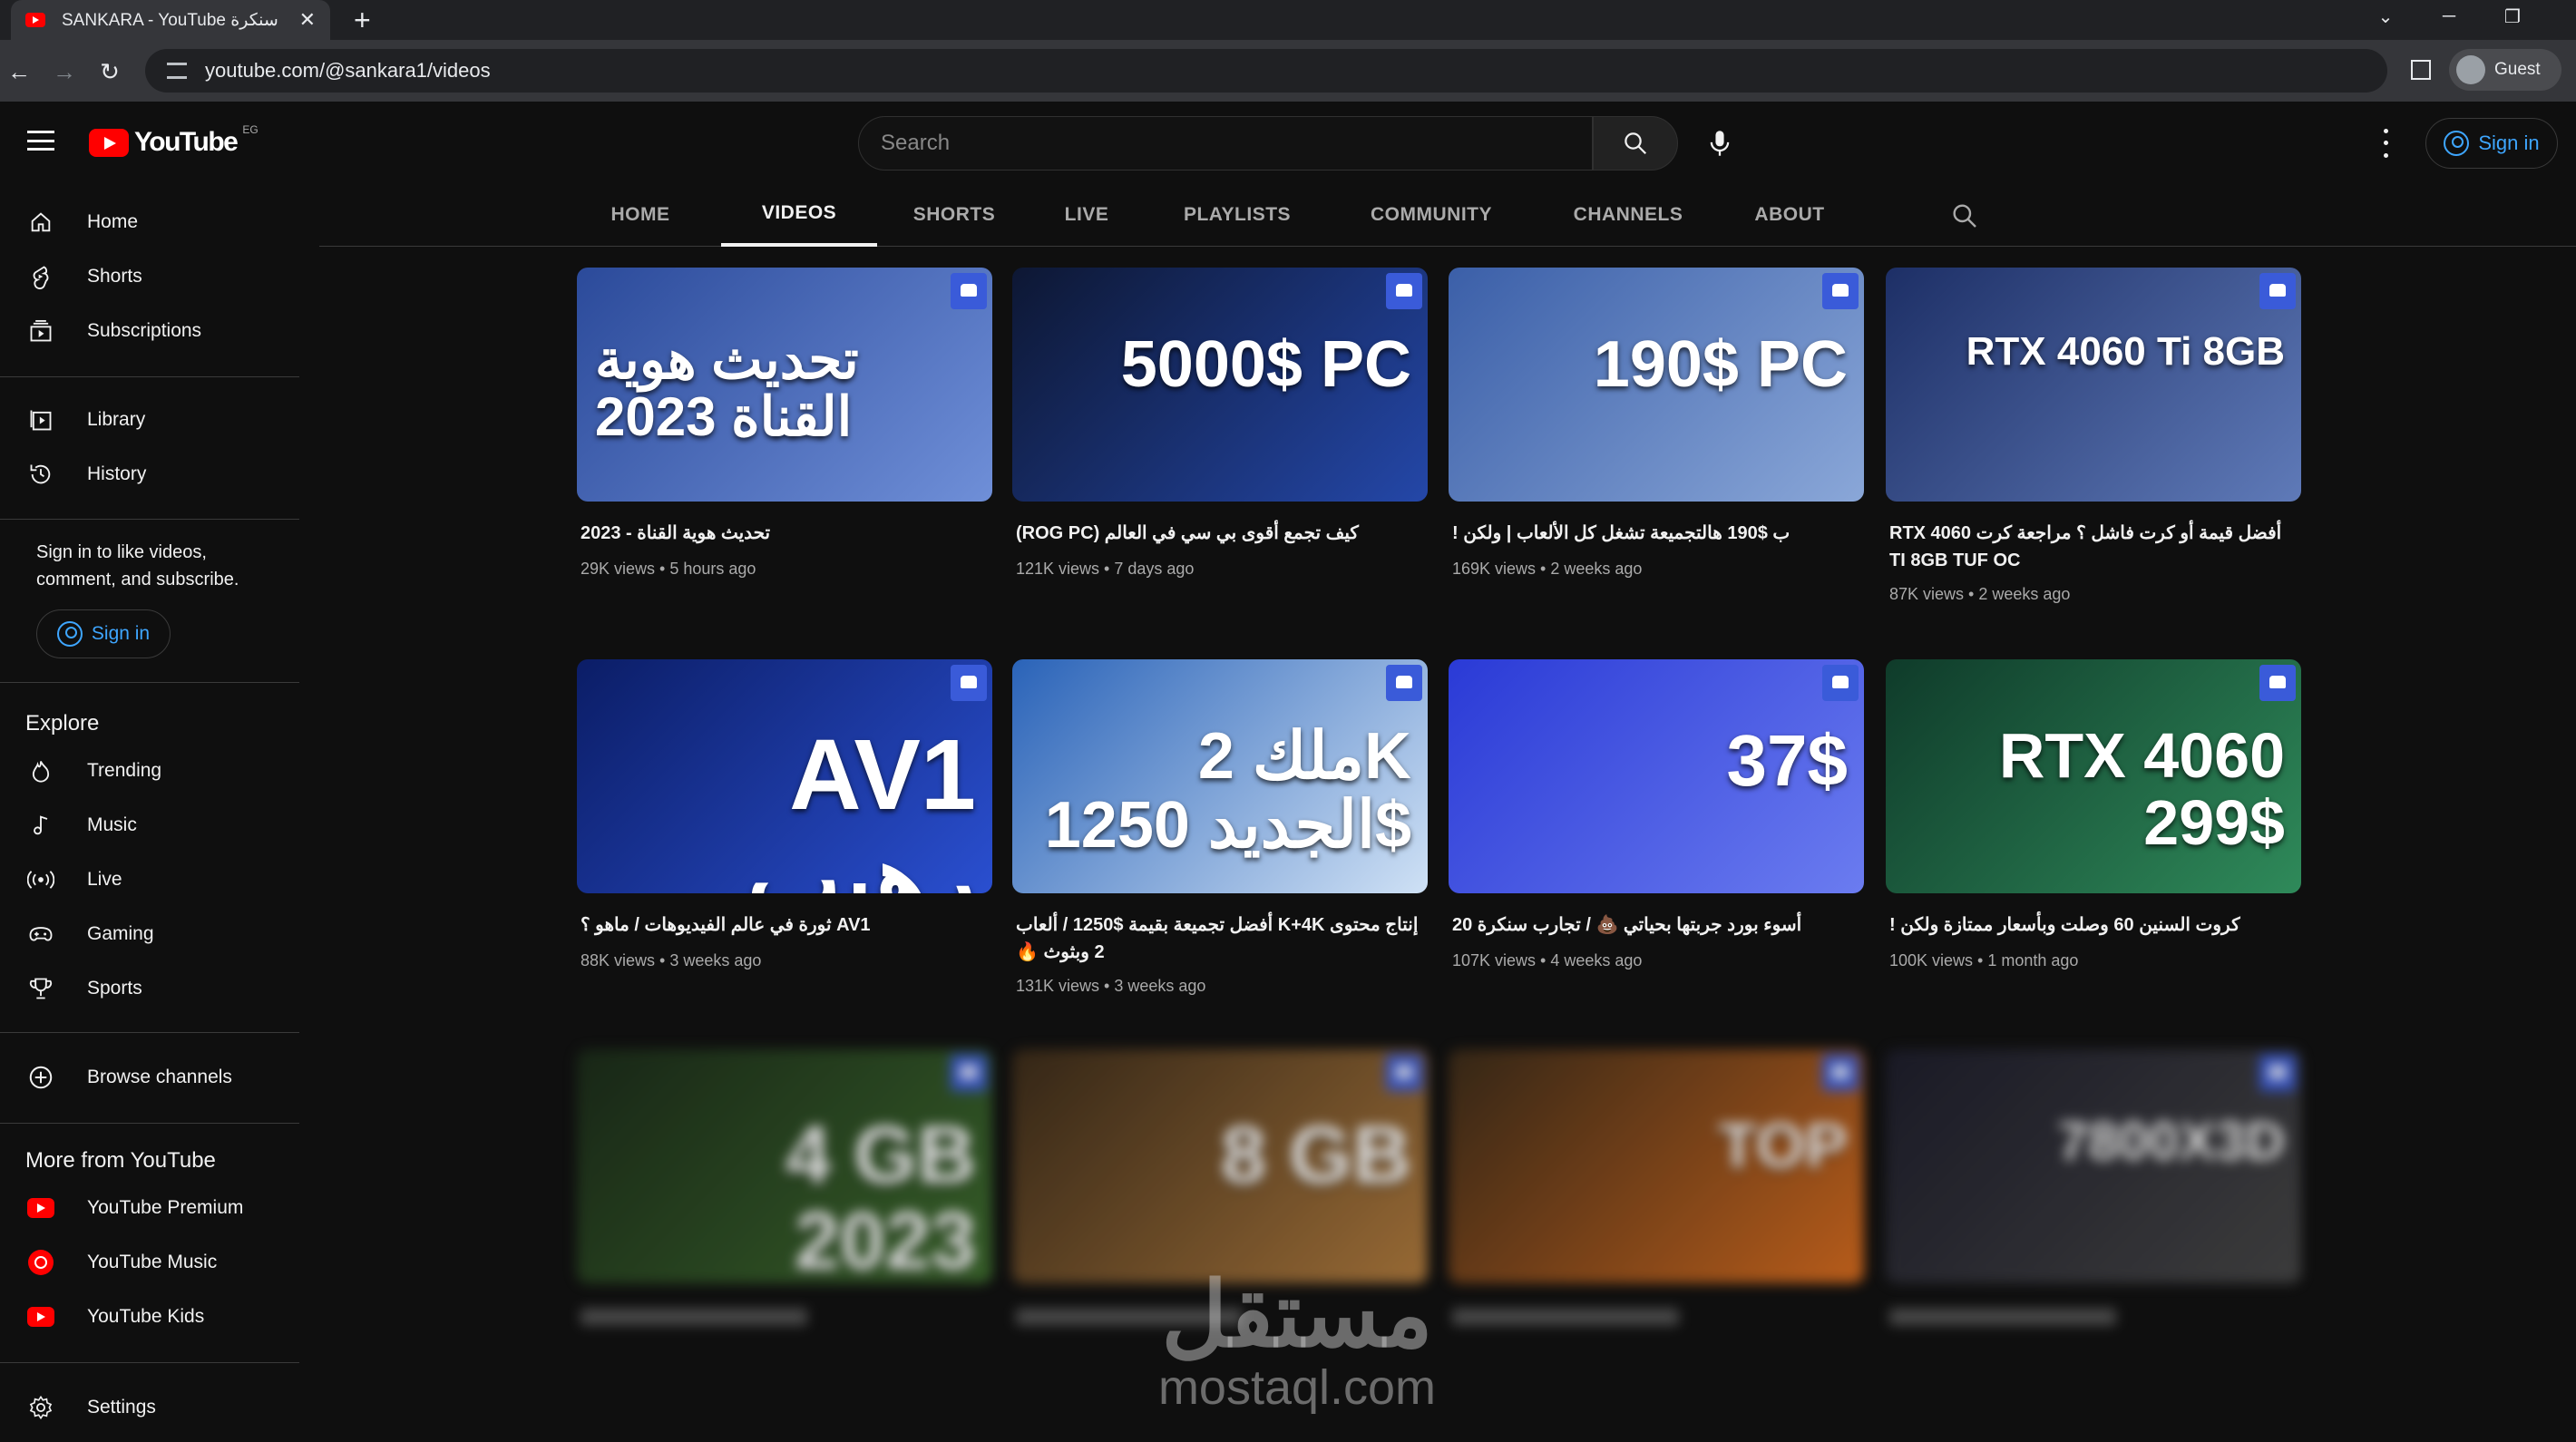 The image size is (2576, 1442). I want to click on close-tab-icon: ✕, so click(307, 20).